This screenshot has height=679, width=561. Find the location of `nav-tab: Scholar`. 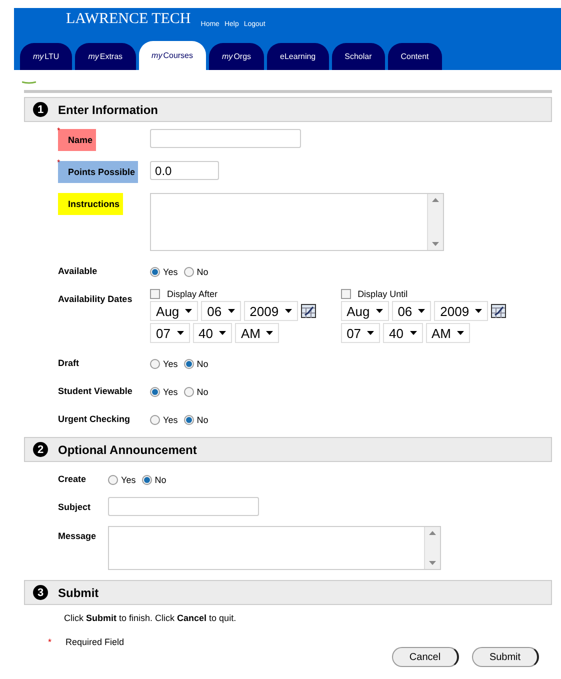

nav-tab: Scholar is located at coordinates (358, 56).